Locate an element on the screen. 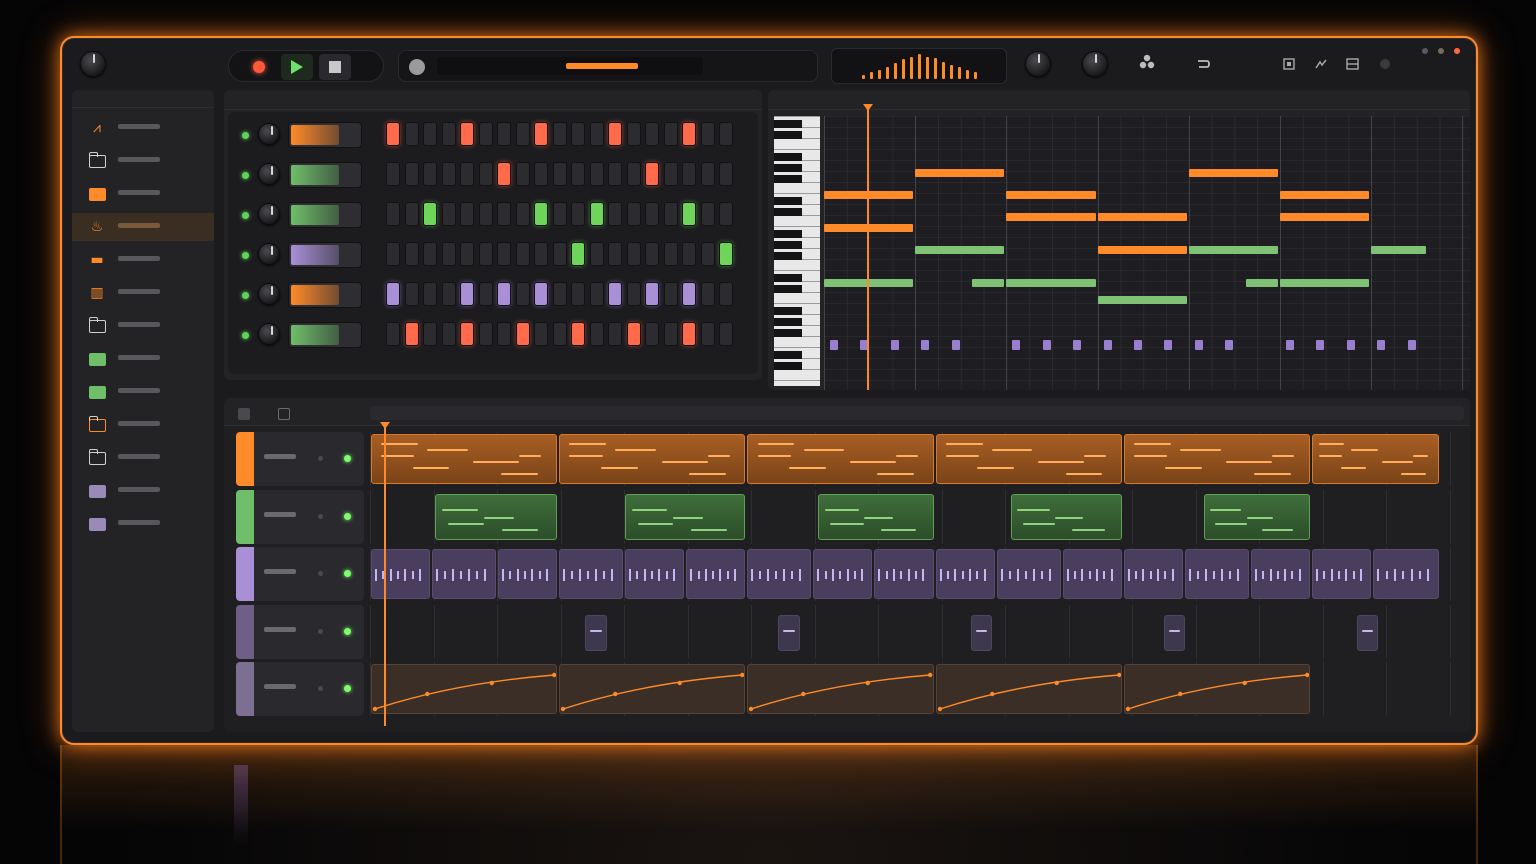 The image size is (1536, 864). track-header is located at coordinates (300, 459).